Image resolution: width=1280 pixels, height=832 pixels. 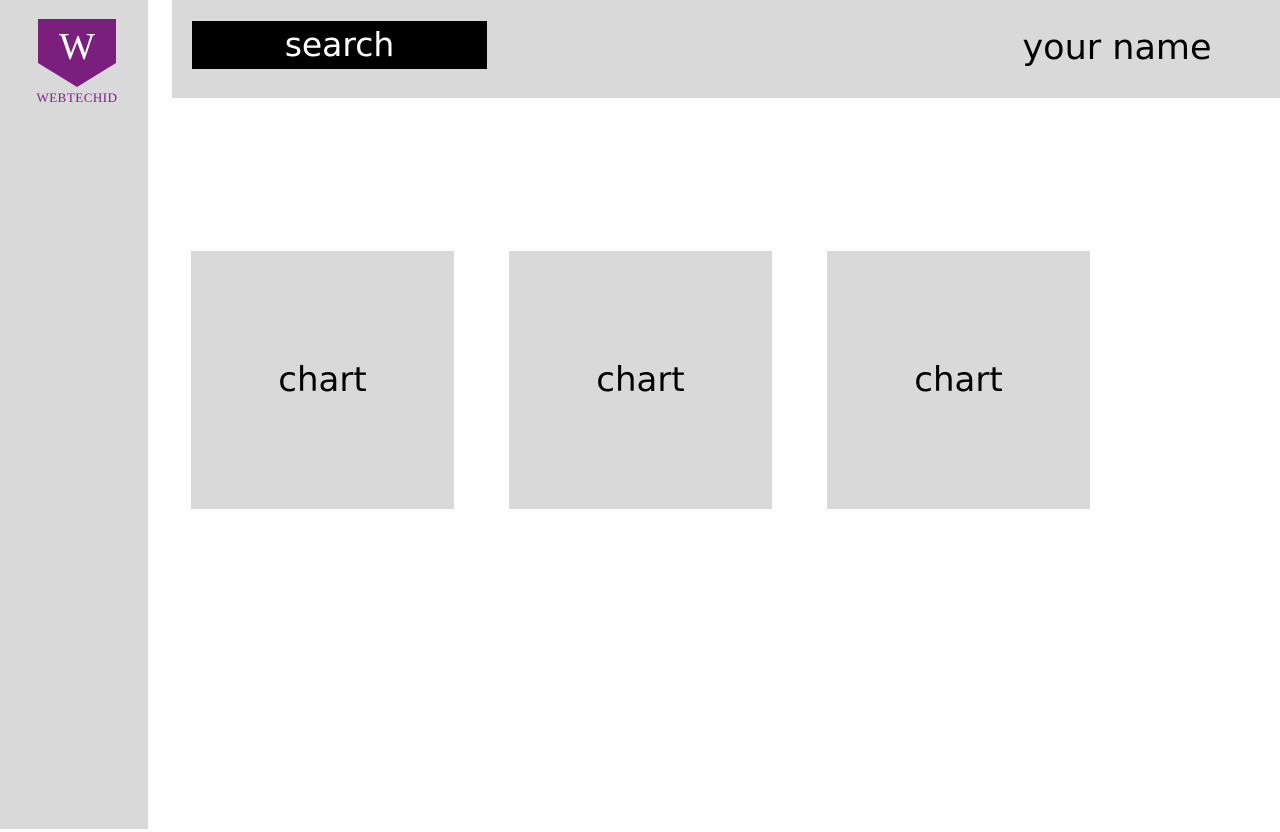 What do you see at coordinates (339, 45) in the screenshot?
I see `search-input: search` at bounding box center [339, 45].